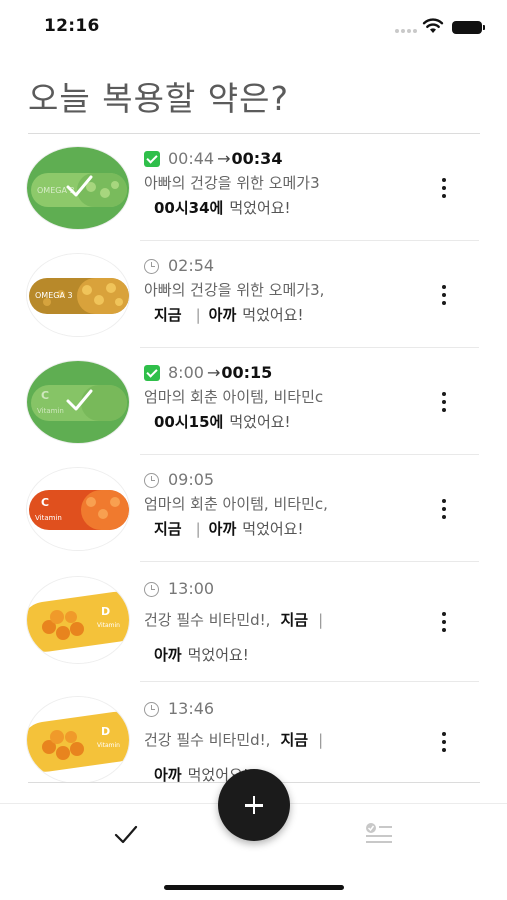  Describe the element at coordinates (234, 290) in the screenshot. I see `medication-name: 아빠의 건강을 위한 오메가3,` at that location.